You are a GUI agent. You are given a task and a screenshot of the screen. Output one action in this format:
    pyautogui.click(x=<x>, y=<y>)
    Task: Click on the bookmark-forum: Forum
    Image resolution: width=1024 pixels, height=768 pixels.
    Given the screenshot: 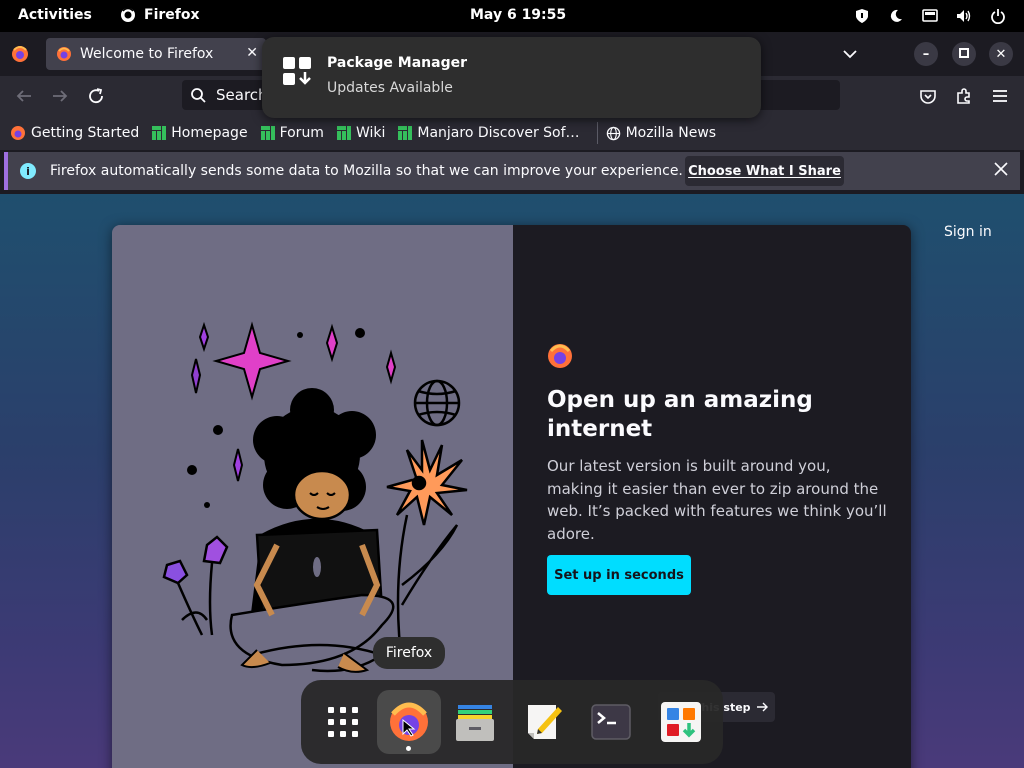 What is the action you would take?
    pyautogui.click(x=292, y=133)
    